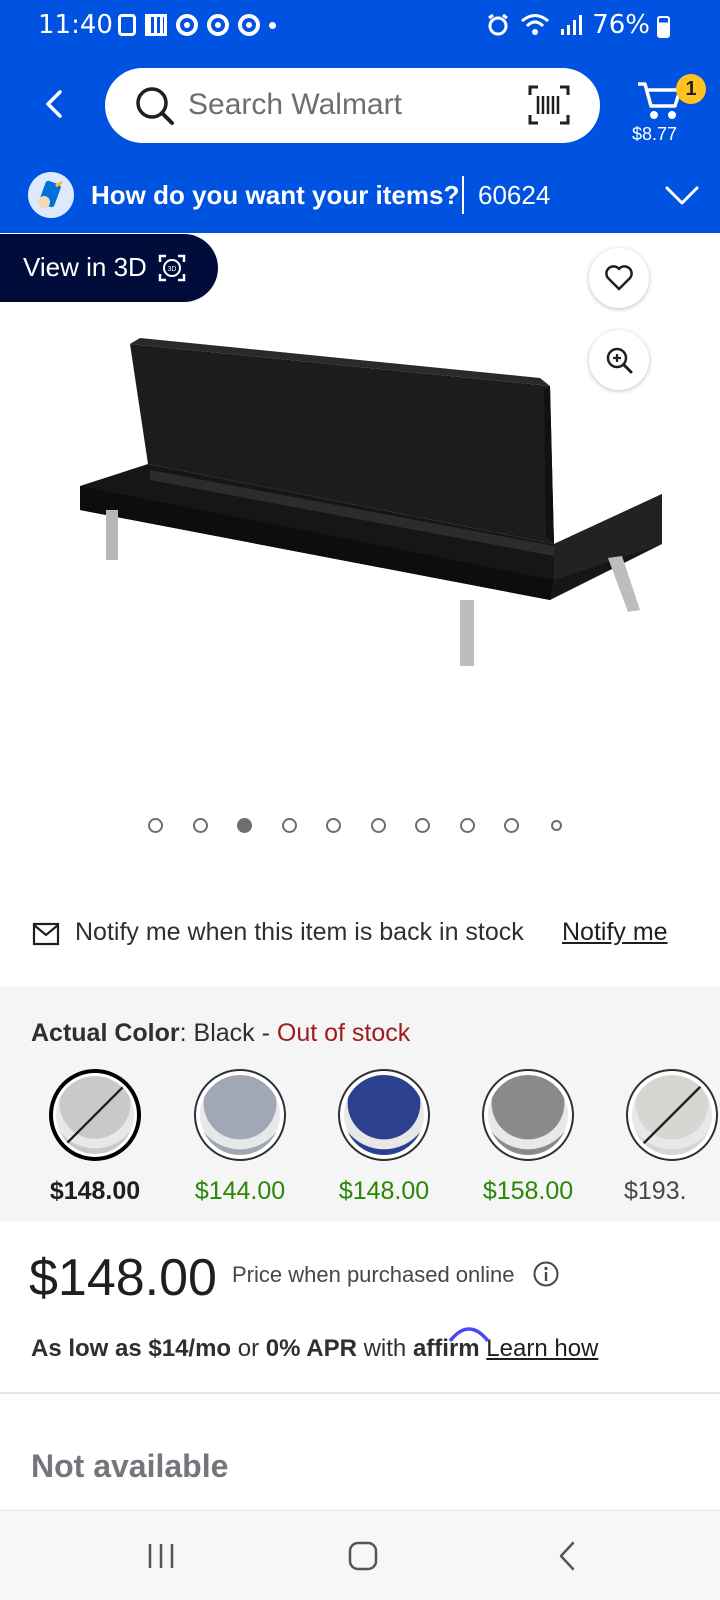  I want to click on more-notifications-icon, so click(272, 25).